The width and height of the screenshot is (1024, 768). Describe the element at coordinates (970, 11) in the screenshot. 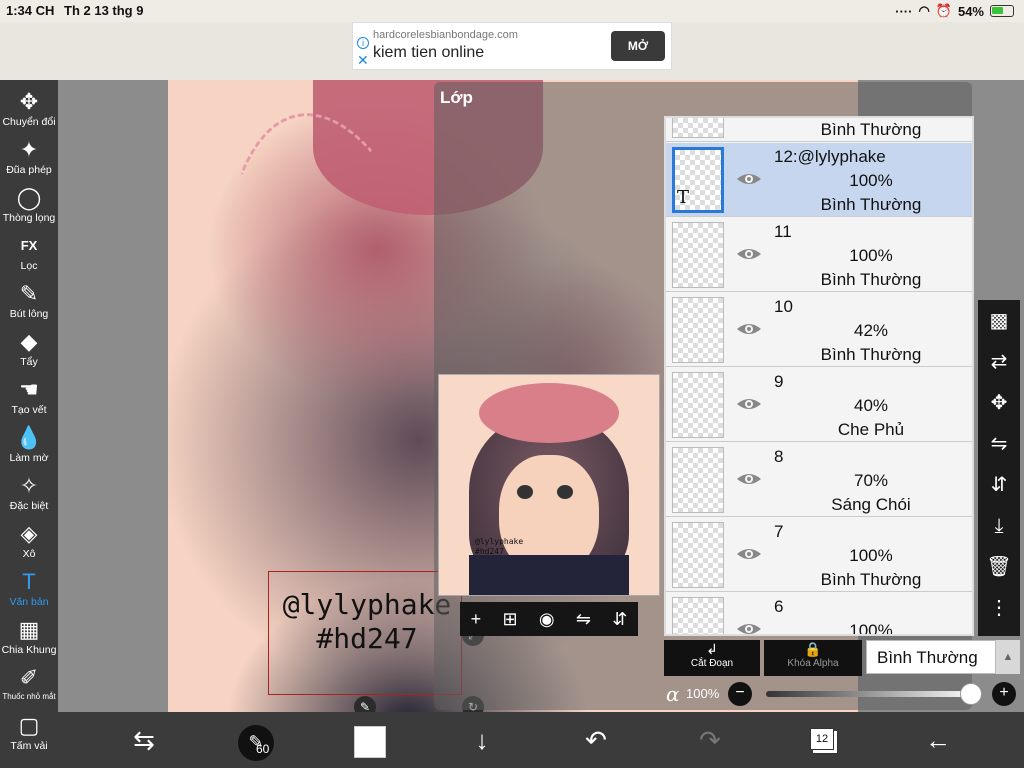

I see `battery-percent: 54%` at that location.